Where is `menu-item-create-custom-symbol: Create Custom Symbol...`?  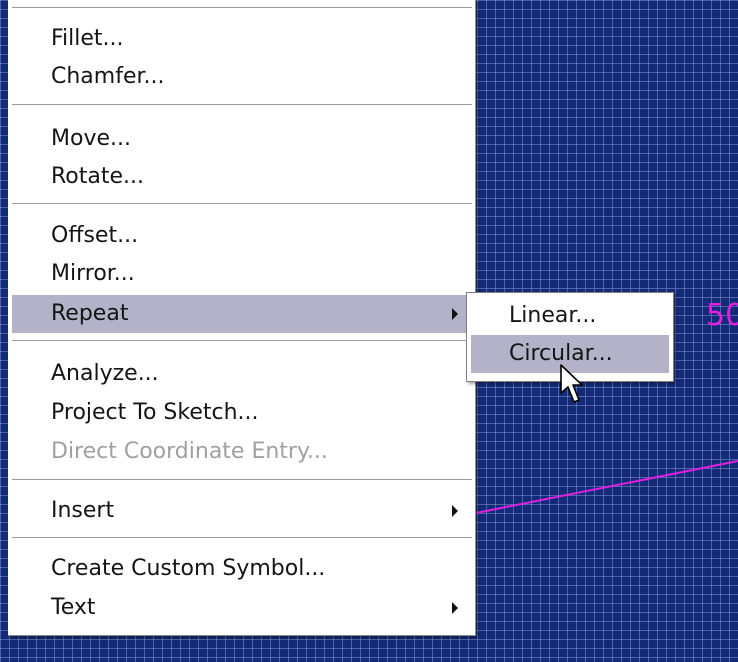
menu-item-create-custom-symbol: Create Custom Symbol... is located at coordinates (242, 569).